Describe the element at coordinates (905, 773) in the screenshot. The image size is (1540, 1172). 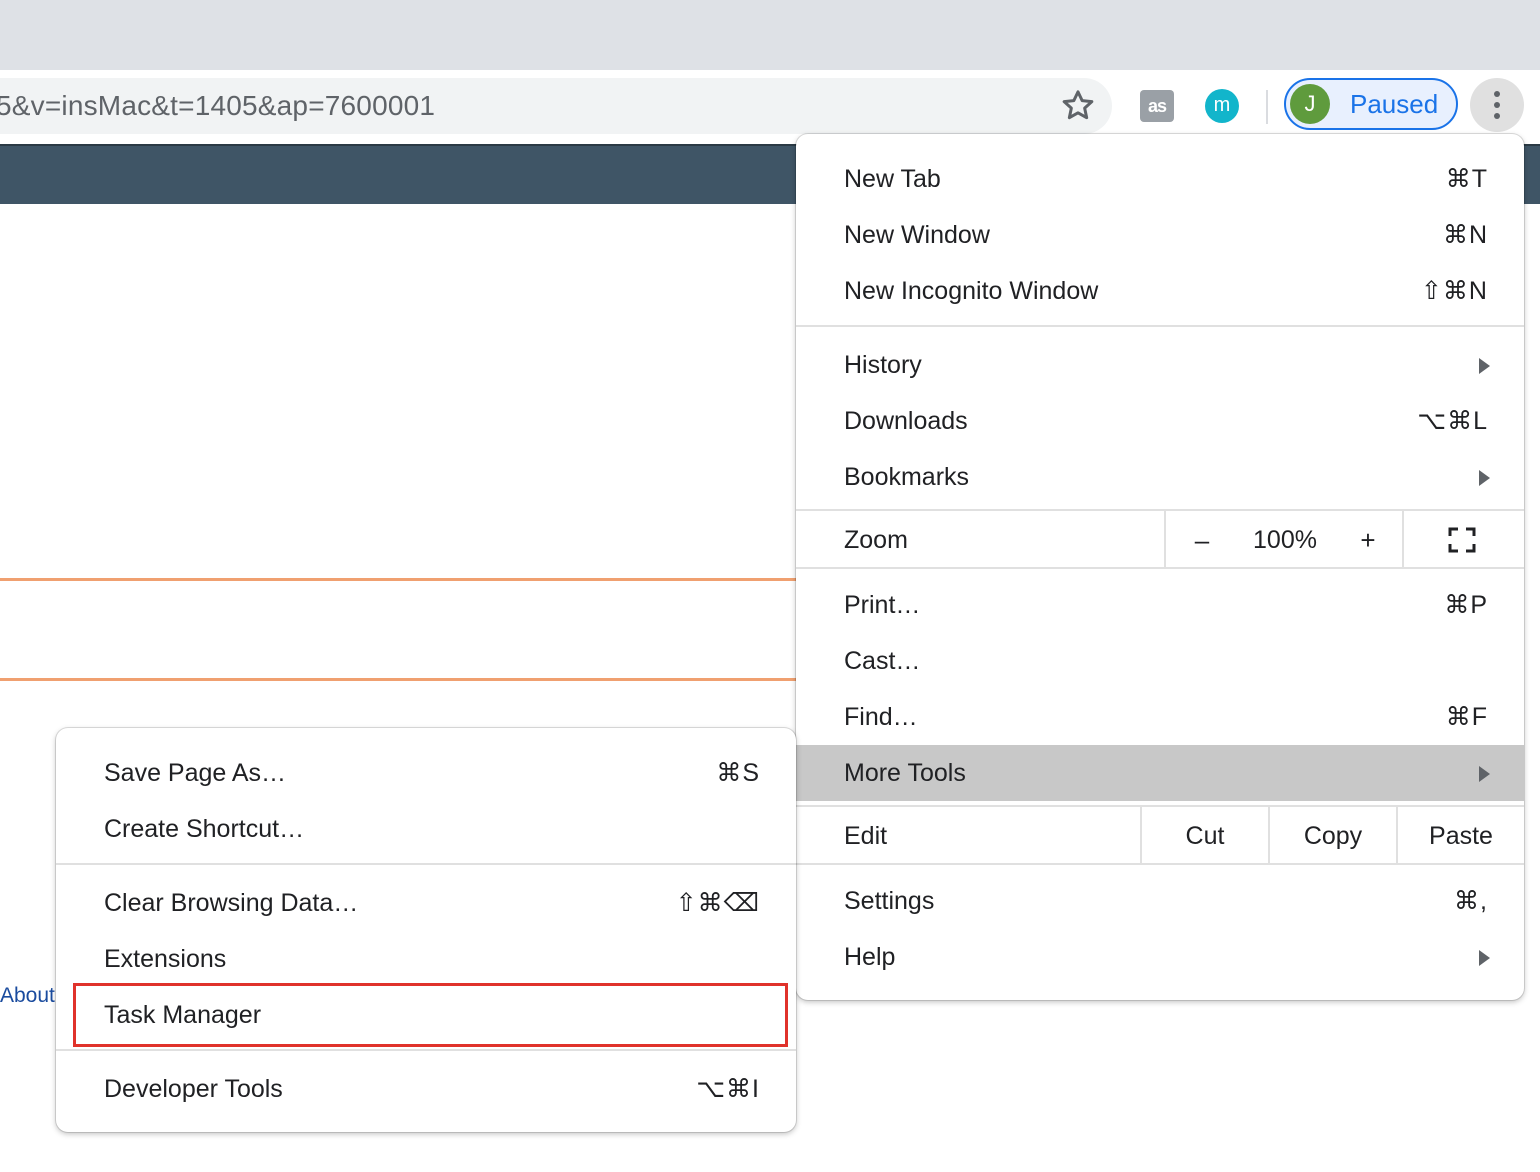
I see `menu-item-label: More Tools` at that location.